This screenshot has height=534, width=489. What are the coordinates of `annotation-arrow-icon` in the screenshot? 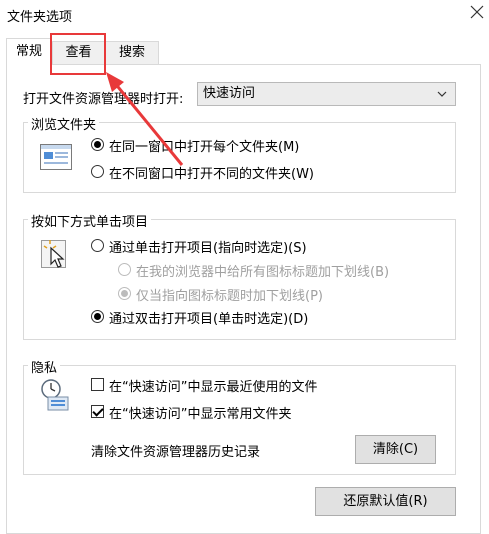 It's located at (145, 119).